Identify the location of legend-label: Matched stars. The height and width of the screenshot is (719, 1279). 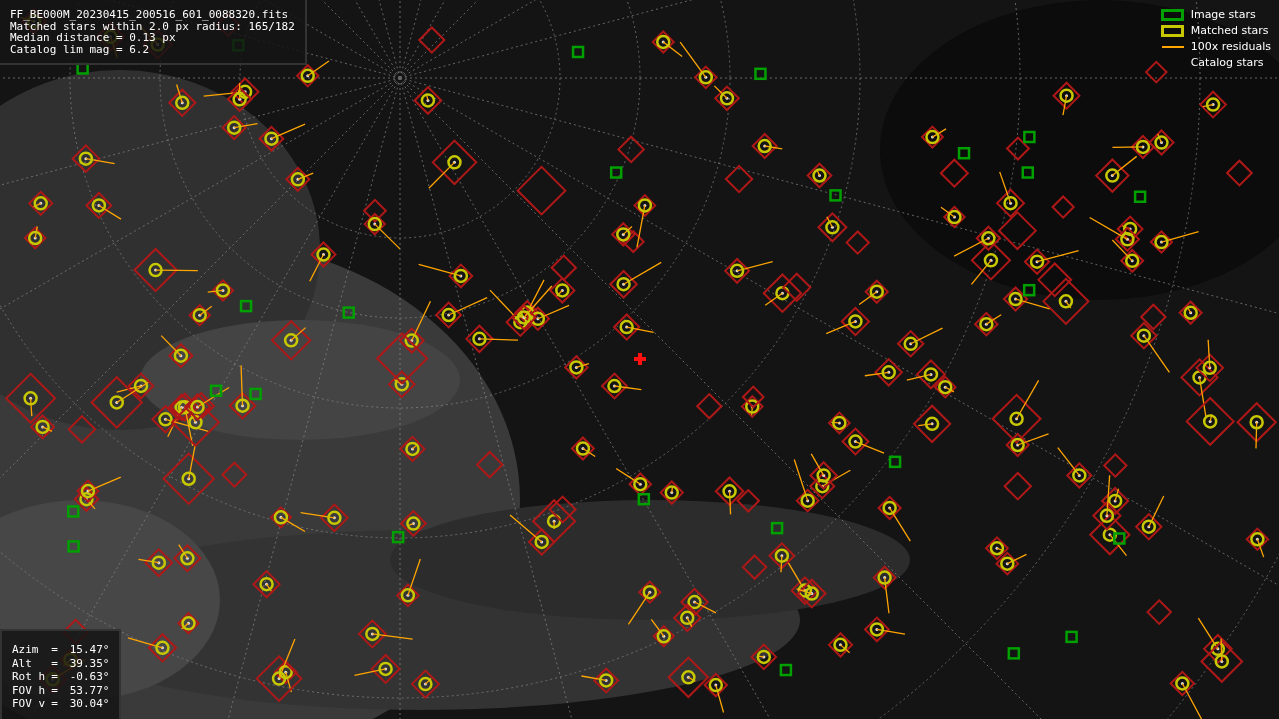
(1230, 30).